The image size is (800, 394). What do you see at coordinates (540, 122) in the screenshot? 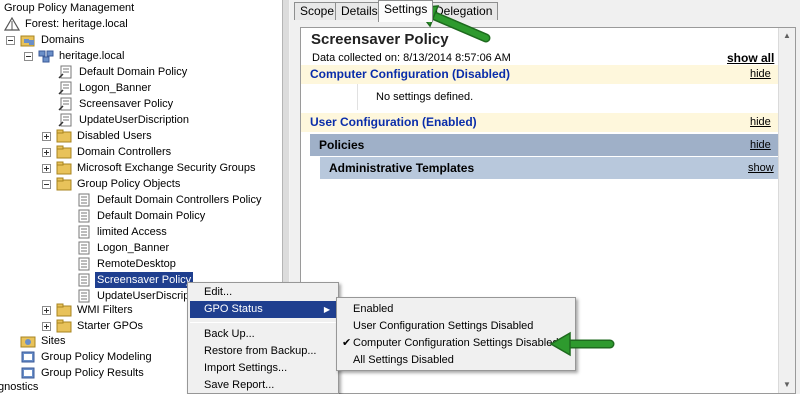
I see `user-config-section: User Configuration (Enabled) hide` at bounding box center [540, 122].